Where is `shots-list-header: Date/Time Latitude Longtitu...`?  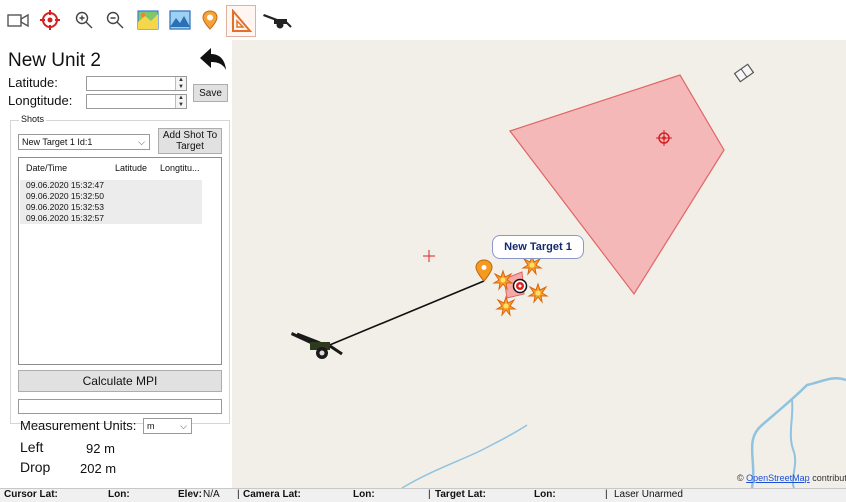
shots-list-header: Date/Time Latitude Longtitu... is located at coordinates (120, 167).